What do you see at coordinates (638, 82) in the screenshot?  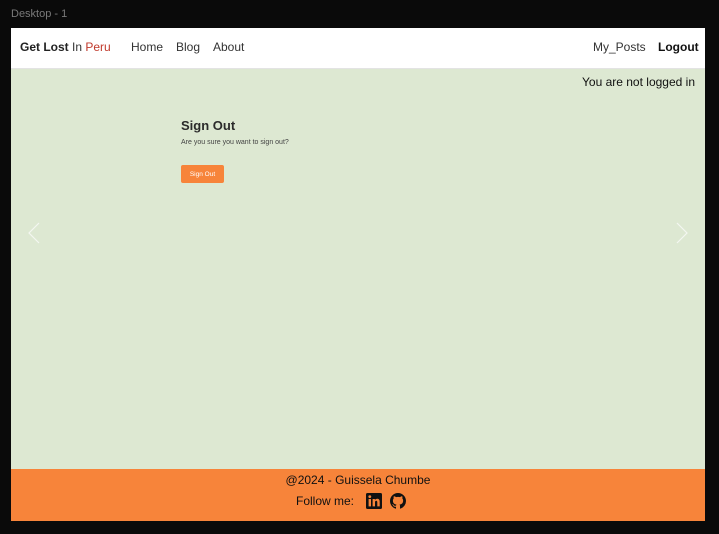 I see `login-status: You are not logged in` at bounding box center [638, 82].